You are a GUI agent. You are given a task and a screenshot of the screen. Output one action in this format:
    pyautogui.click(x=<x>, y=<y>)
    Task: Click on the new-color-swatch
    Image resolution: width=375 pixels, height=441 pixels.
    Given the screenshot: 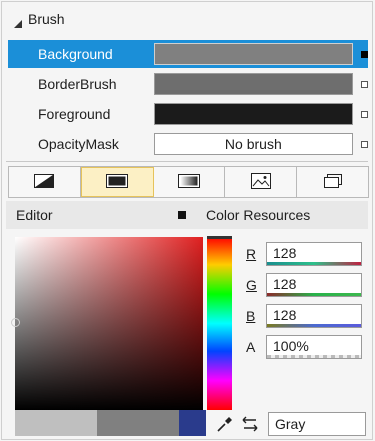 What is the action you would take?
    pyautogui.click(x=192, y=423)
    